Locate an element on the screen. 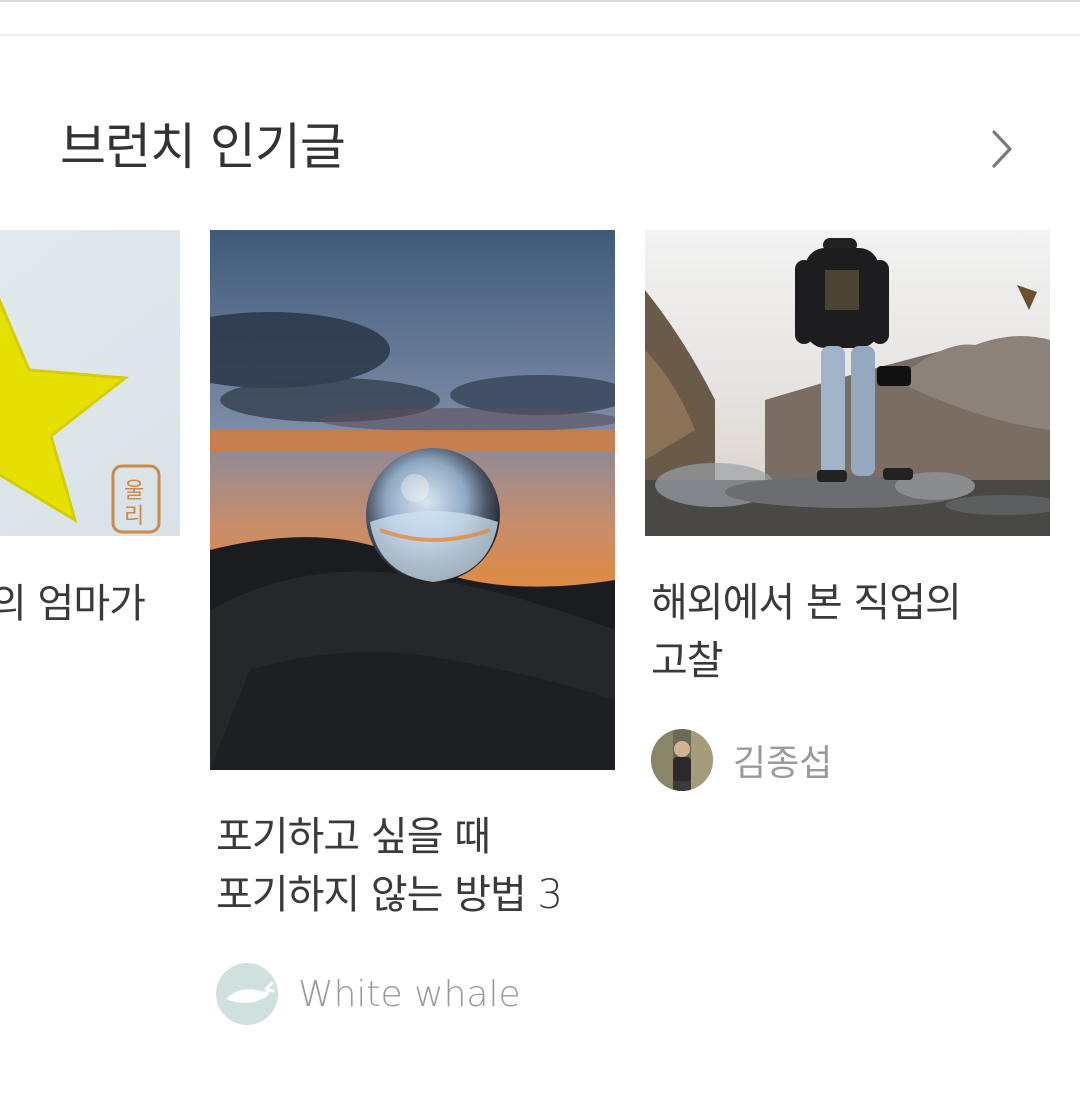 The height and width of the screenshot is (1108, 1080). section-title: 브런치 인기글 is located at coordinates (203, 147).